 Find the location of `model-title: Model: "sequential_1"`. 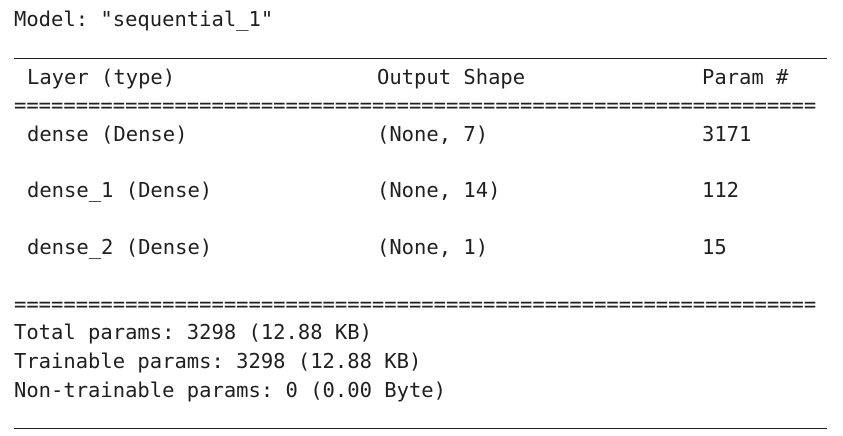

model-title: Model: "sequential_1" is located at coordinates (144, 19).